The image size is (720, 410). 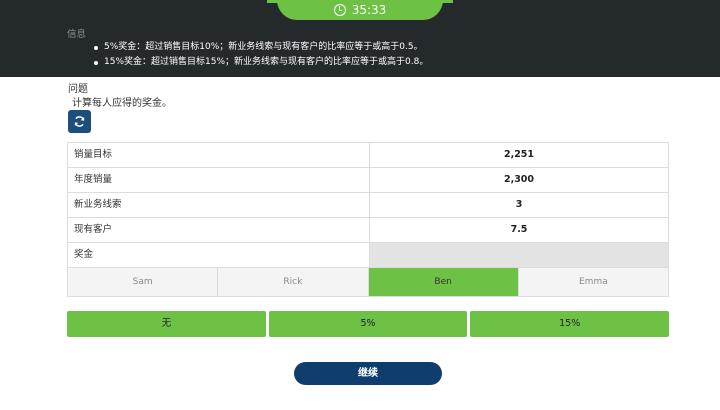 I want to click on refresh-icon, so click(x=79, y=121).